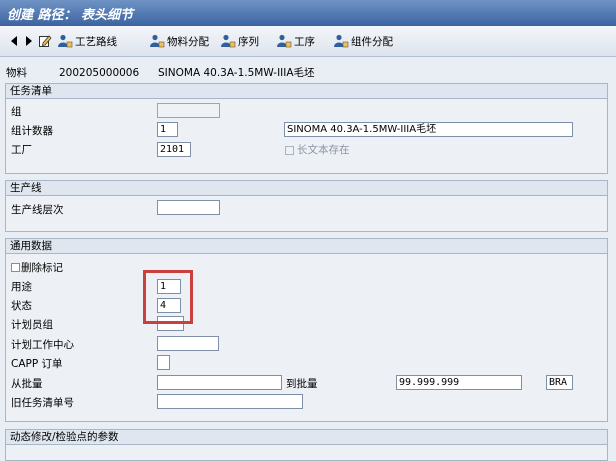 The height and width of the screenshot is (461, 616). What do you see at coordinates (96, 41) in the screenshot?
I see `routing-label: 工艺路线` at bounding box center [96, 41].